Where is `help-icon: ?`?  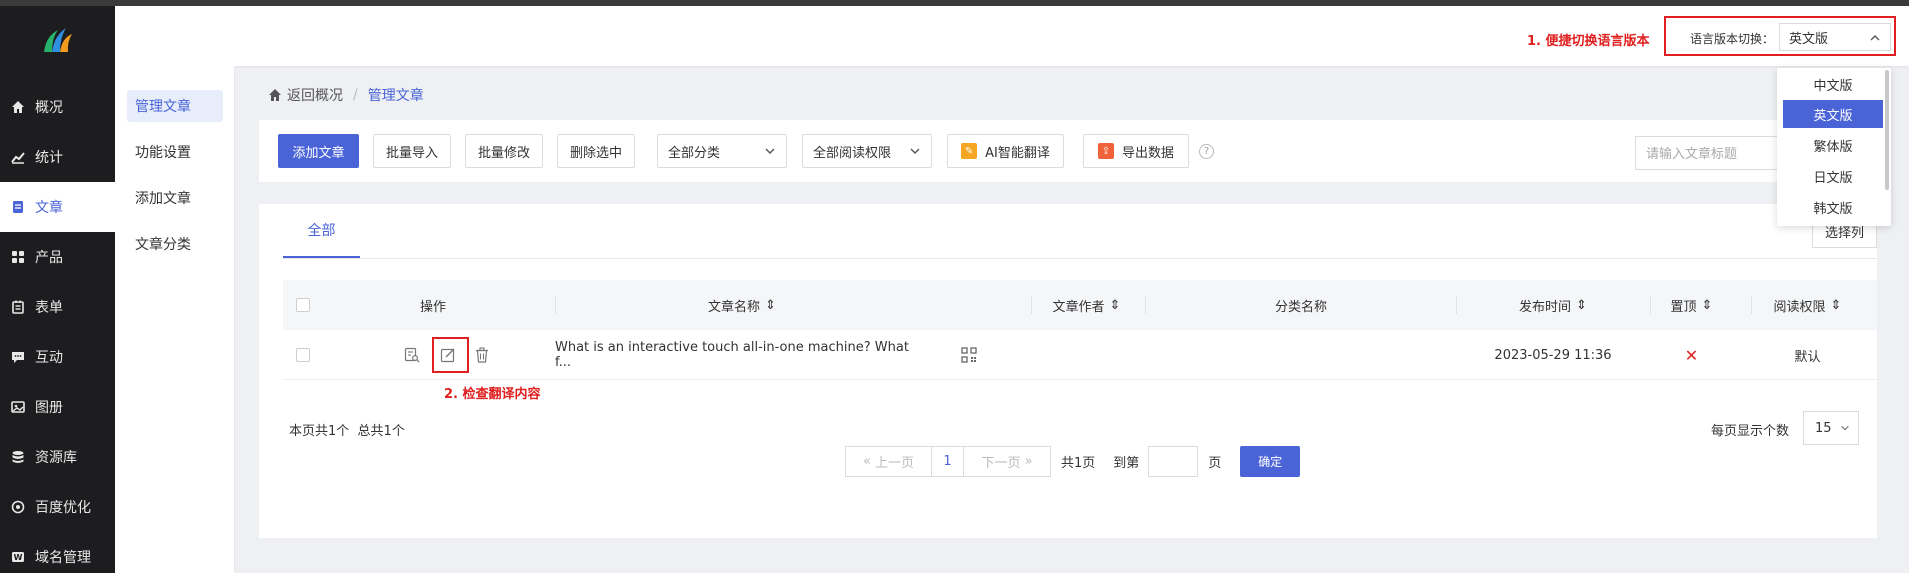
help-icon: ? is located at coordinates (1206, 151).